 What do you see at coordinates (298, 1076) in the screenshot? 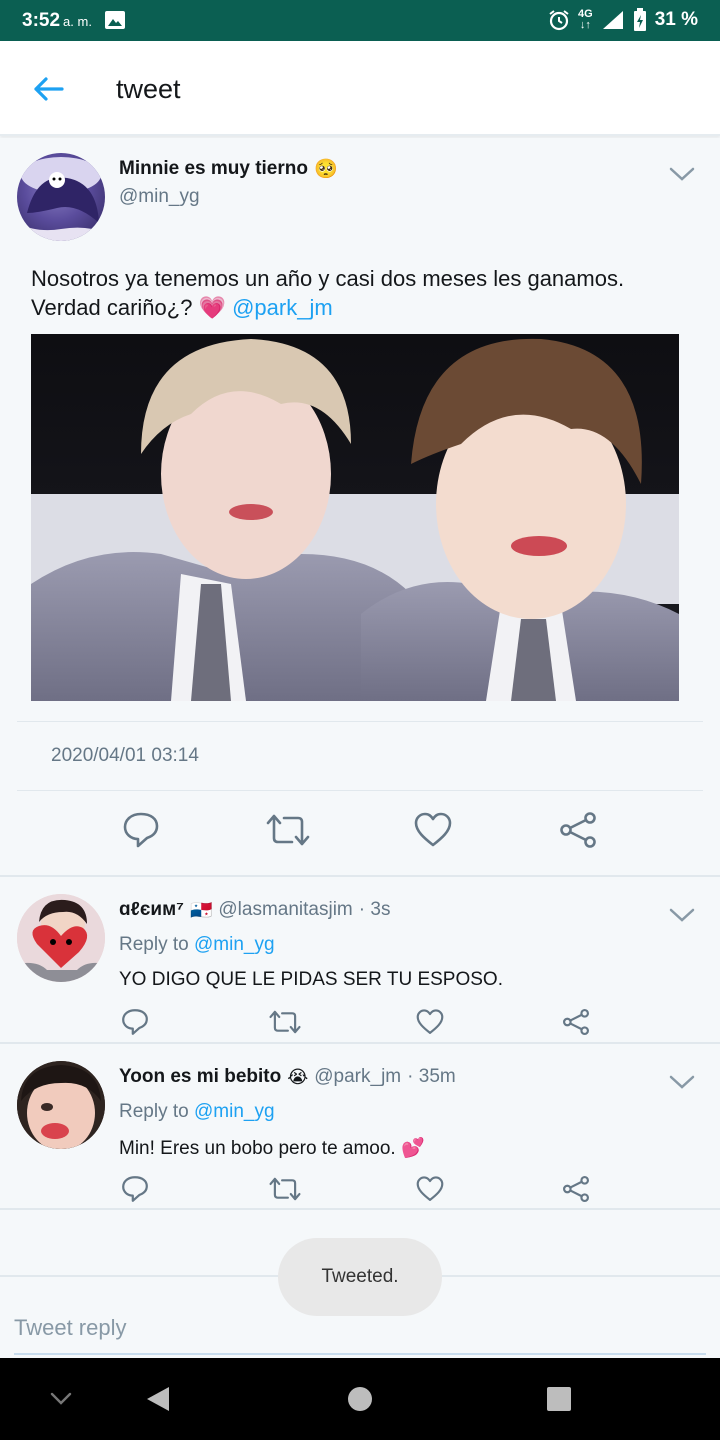
I see `name-emoji: 😭` at bounding box center [298, 1076].